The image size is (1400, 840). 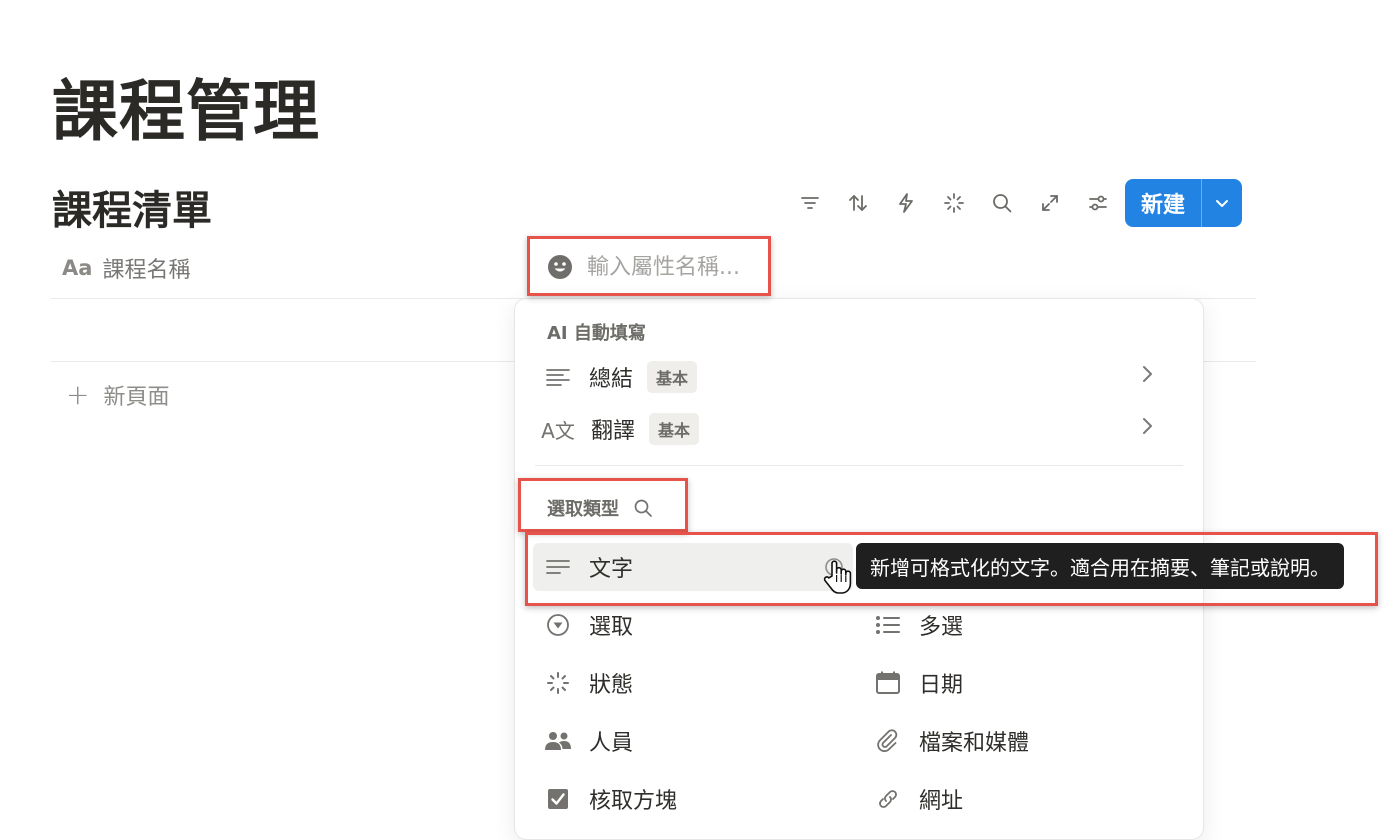 I want to click on column-header-title: Aa 課程名稱, so click(x=126, y=268).